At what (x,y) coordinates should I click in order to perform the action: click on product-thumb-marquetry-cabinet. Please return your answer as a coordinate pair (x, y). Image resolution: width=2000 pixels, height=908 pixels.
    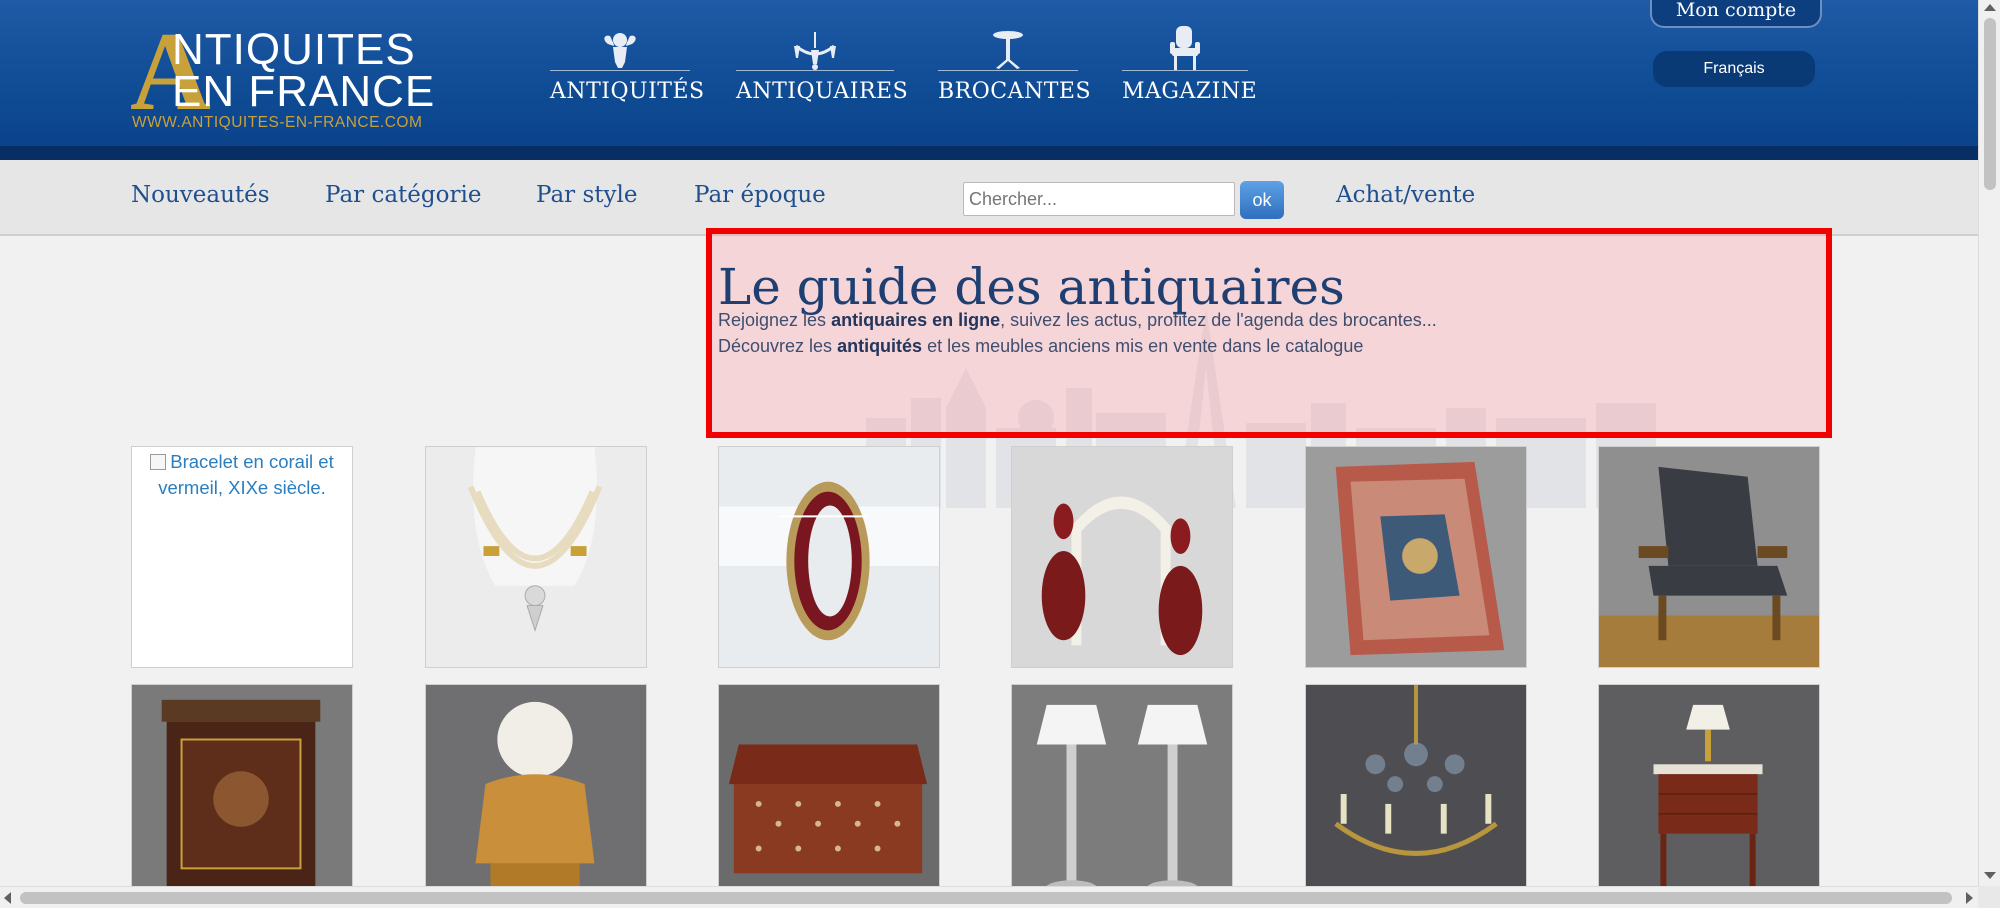
    Looking at the image, I should click on (242, 795).